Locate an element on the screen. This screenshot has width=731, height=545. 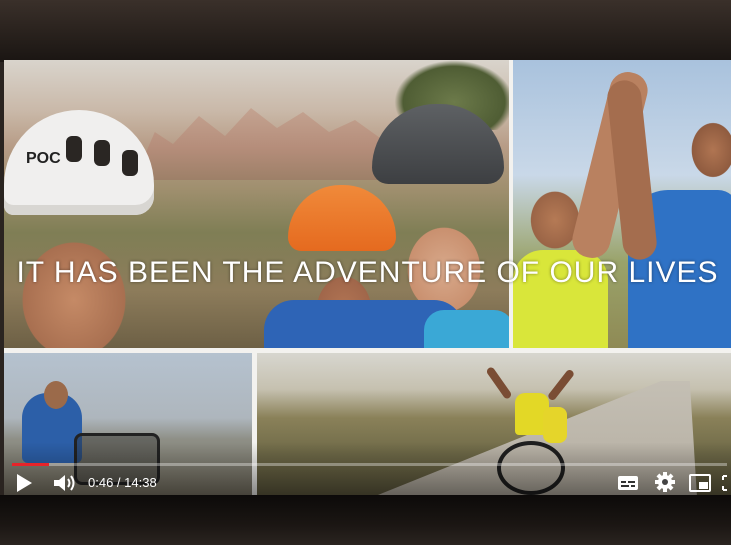
progress-played is located at coordinates (31, 464).